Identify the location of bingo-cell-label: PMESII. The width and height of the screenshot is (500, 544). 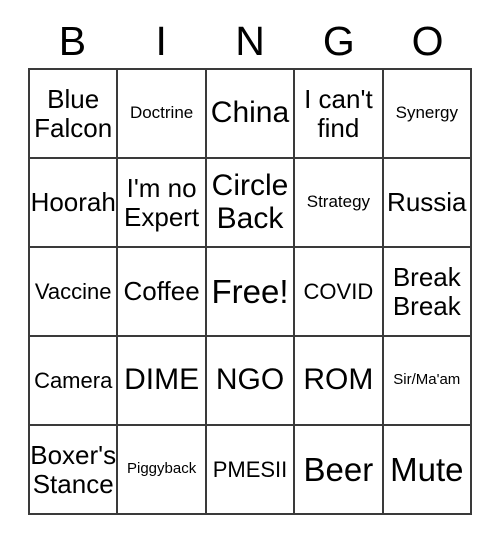
(250, 469).